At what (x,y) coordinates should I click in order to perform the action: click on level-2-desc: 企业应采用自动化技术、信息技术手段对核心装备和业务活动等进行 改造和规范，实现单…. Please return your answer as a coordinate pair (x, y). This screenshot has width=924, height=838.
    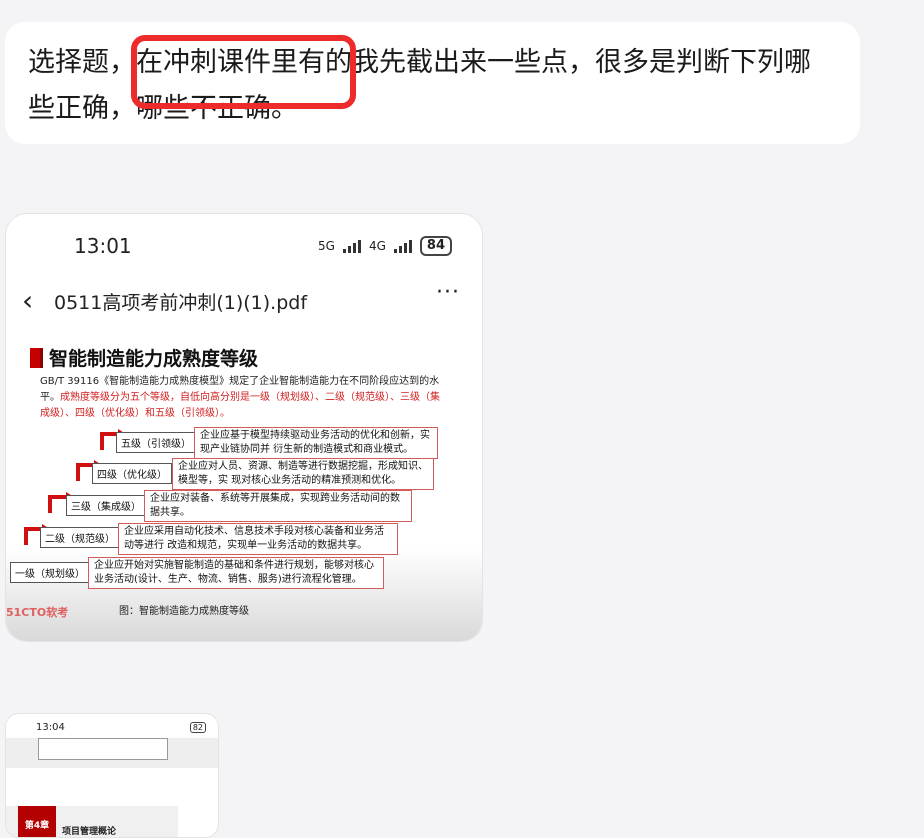
    Looking at the image, I should click on (258, 539).